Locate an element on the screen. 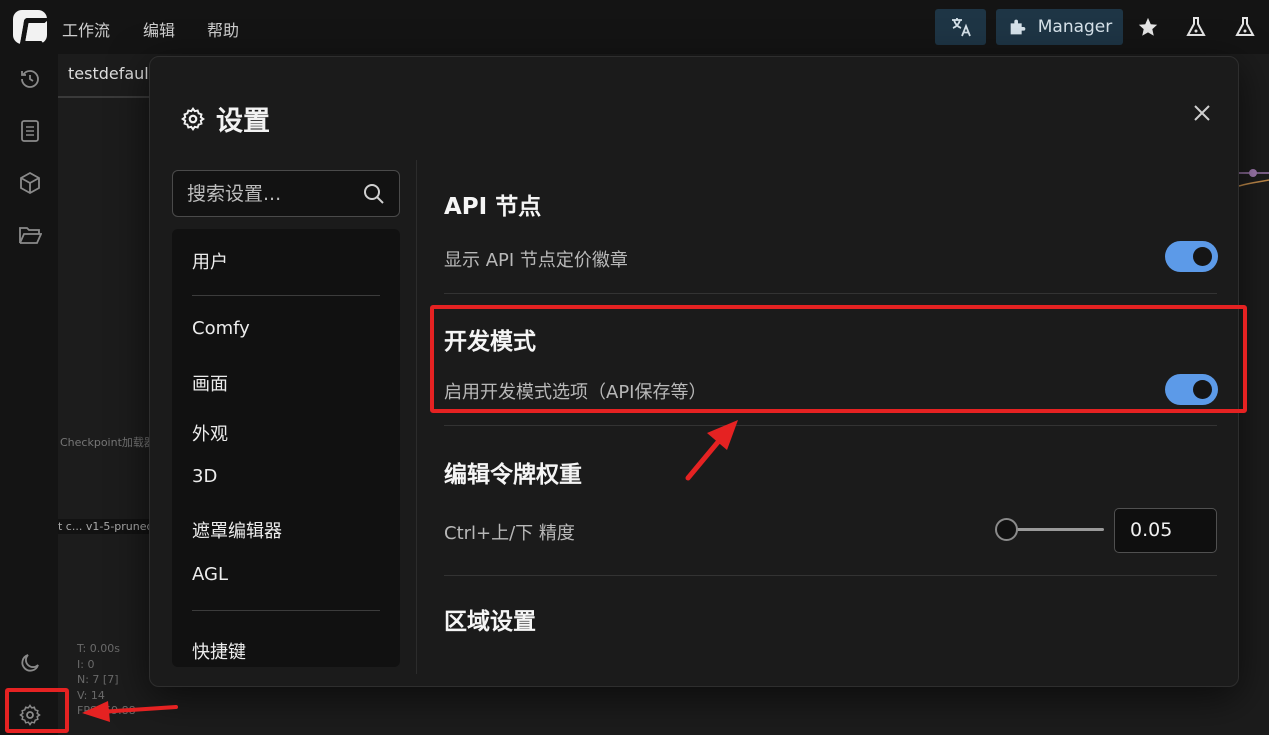  settings-search is located at coordinates (286, 193).